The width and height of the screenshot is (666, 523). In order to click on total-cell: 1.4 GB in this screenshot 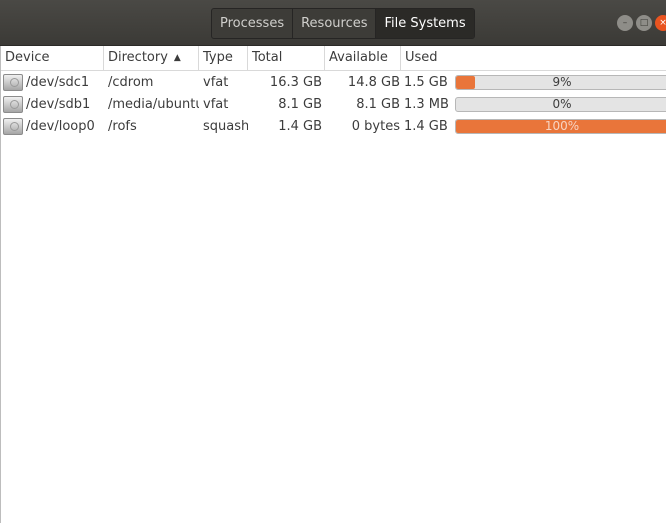, I will do `click(300, 126)`.